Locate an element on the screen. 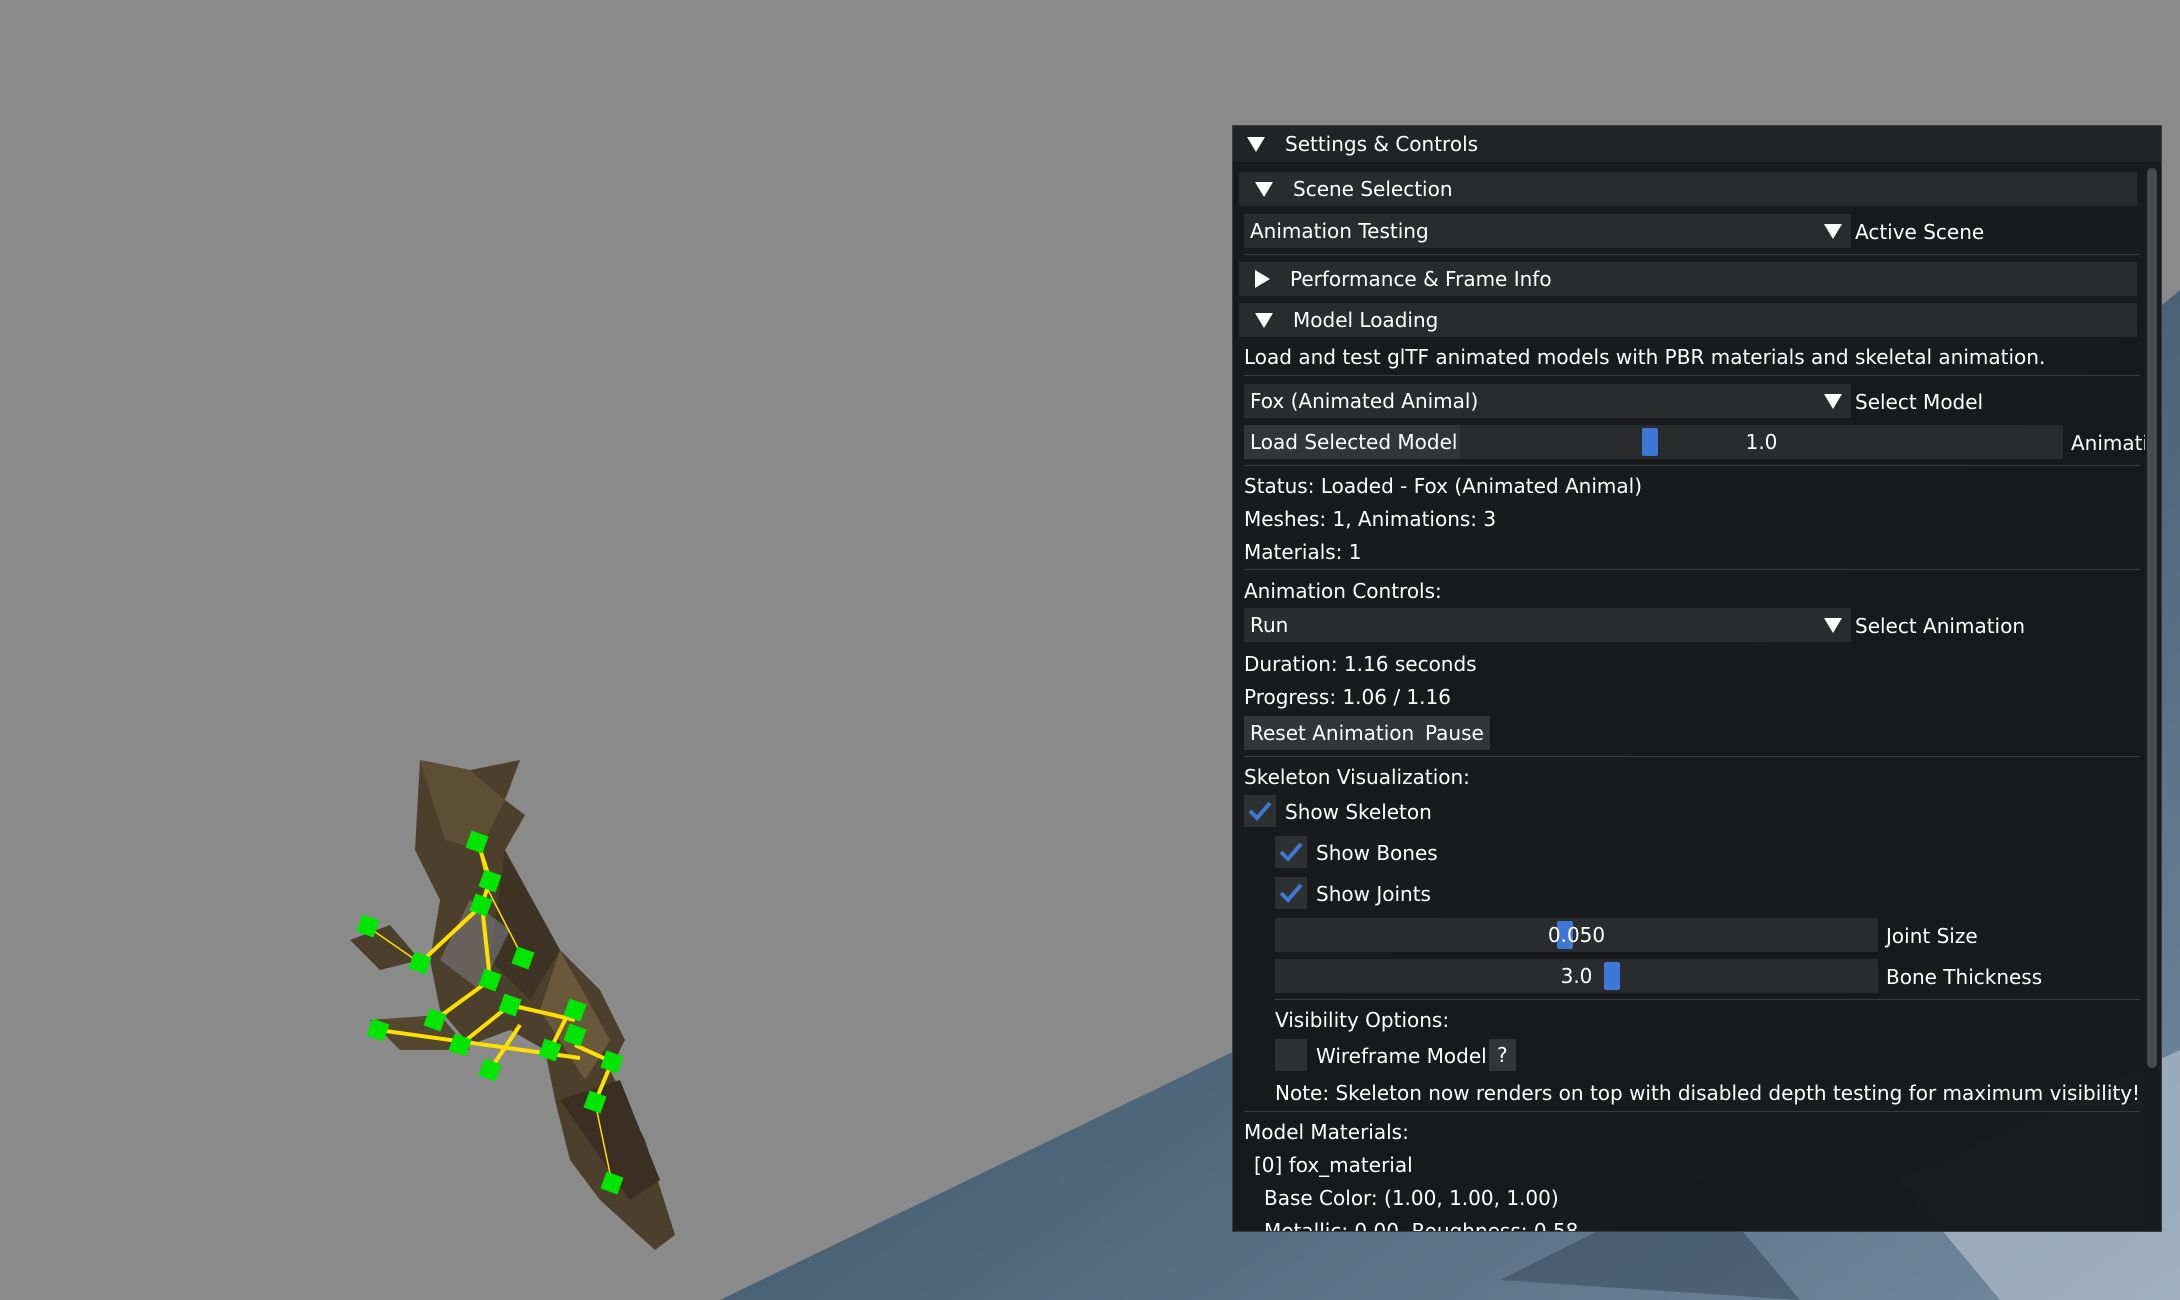 The height and width of the screenshot is (1300, 2180). model-loading-header: Model Loading is located at coordinates (1688, 320).